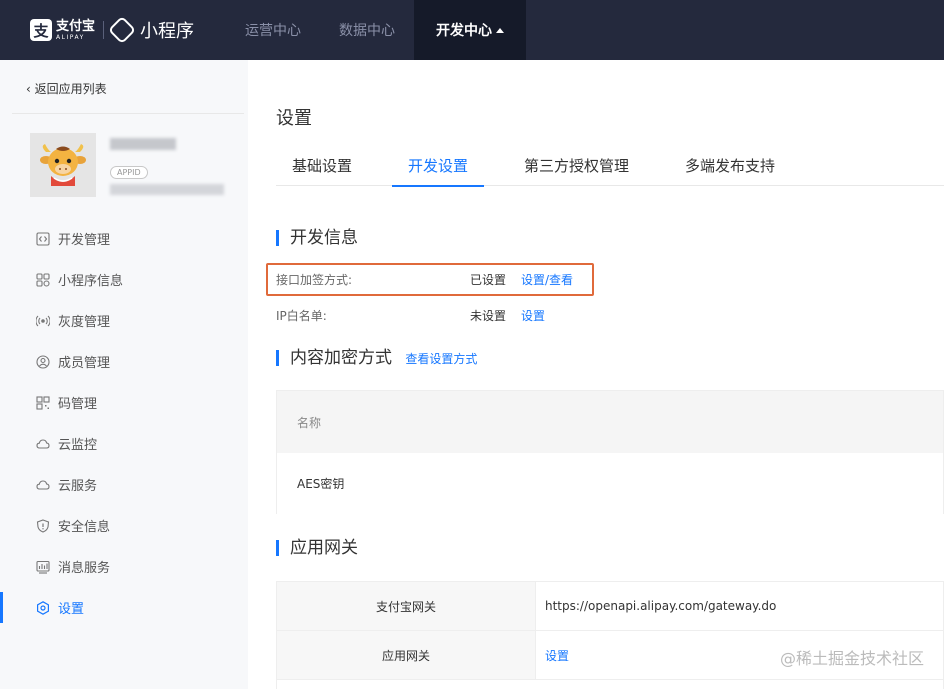 The width and height of the screenshot is (944, 689). I want to click on app-gateway-label: 应用网关, so click(406, 655).